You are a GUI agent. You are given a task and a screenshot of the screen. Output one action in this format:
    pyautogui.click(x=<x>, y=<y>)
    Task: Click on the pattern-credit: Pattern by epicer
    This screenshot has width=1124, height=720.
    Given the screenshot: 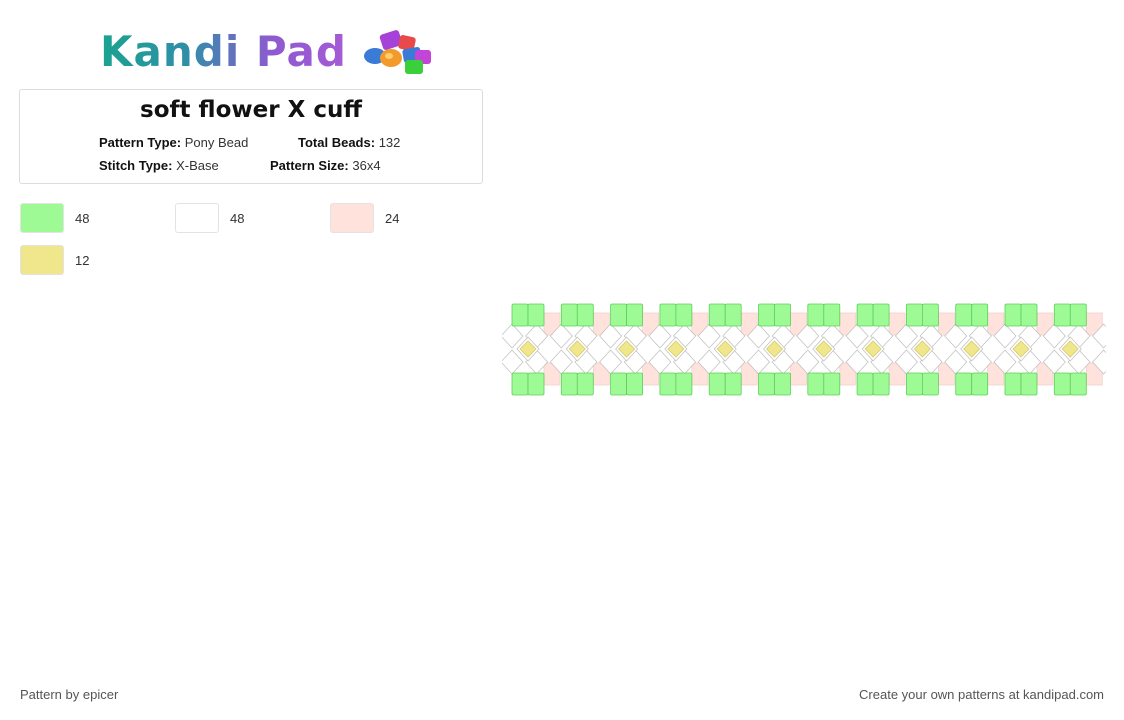 What is the action you would take?
    pyautogui.click(x=69, y=694)
    